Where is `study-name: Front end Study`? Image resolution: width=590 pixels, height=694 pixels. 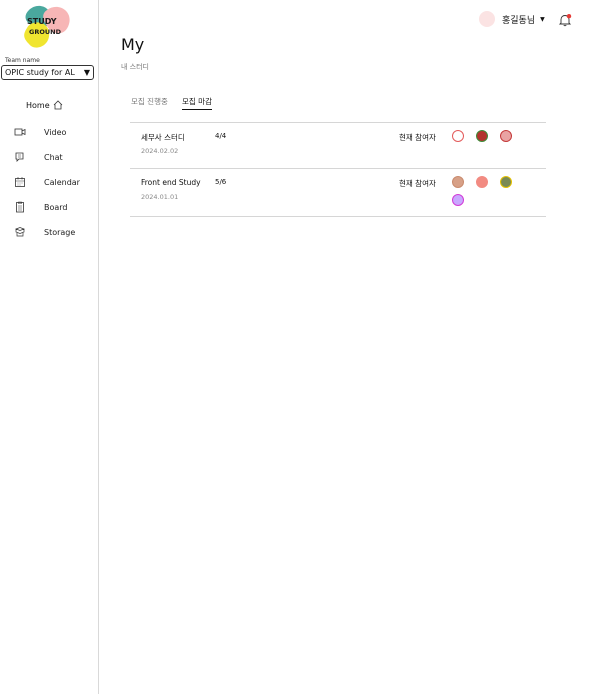
study-name: Front end Study is located at coordinates (171, 182).